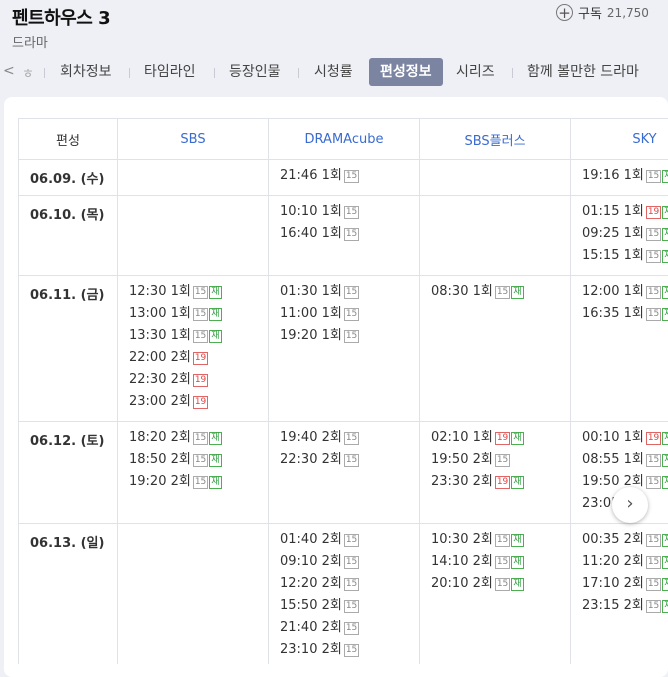 This screenshot has width=668, height=677. I want to click on table-header-row: 편성 SBS DRAMAcube SBS플러스 SKY, so click(343, 139).